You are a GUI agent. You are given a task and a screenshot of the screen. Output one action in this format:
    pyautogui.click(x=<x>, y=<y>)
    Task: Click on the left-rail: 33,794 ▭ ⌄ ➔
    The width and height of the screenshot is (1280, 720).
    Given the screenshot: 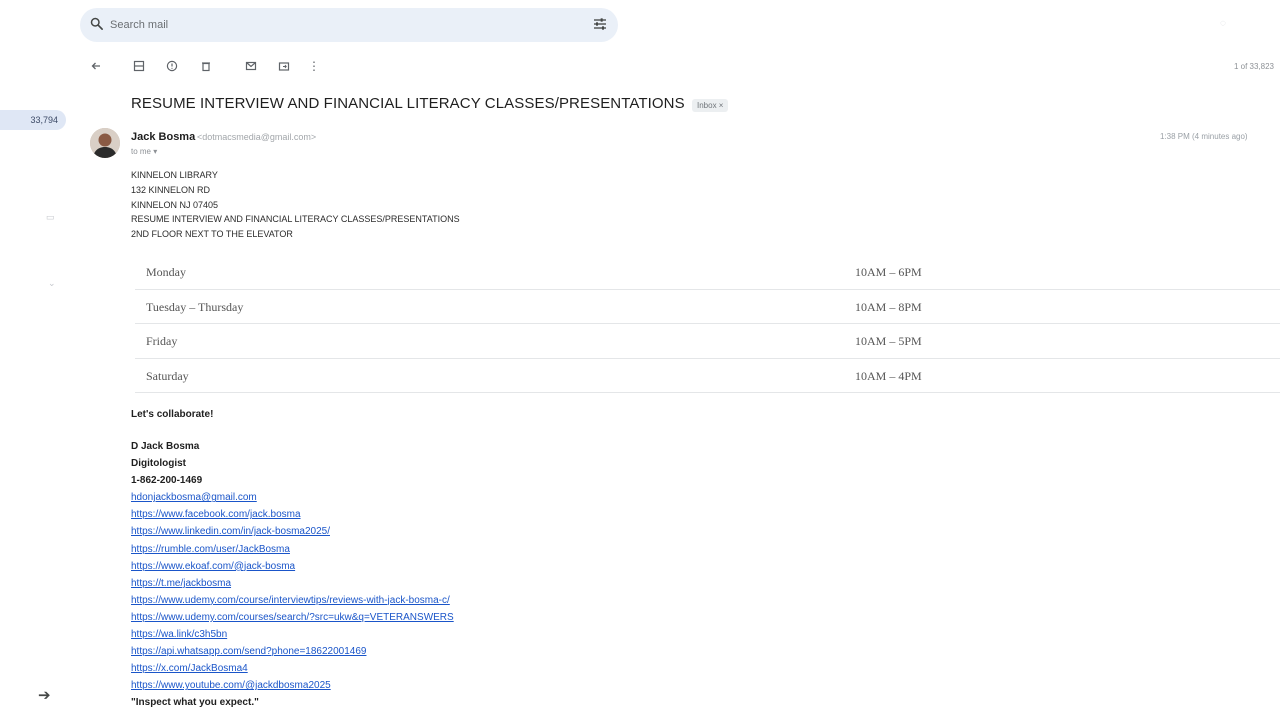 What is the action you would take?
    pyautogui.click(x=36, y=360)
    